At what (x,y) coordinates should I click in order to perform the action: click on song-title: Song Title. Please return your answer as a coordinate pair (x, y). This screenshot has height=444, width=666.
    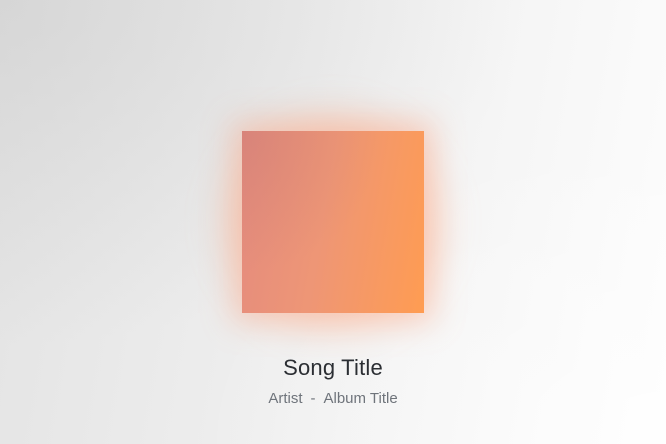
    Looking at the image, I should click on (333, 367).